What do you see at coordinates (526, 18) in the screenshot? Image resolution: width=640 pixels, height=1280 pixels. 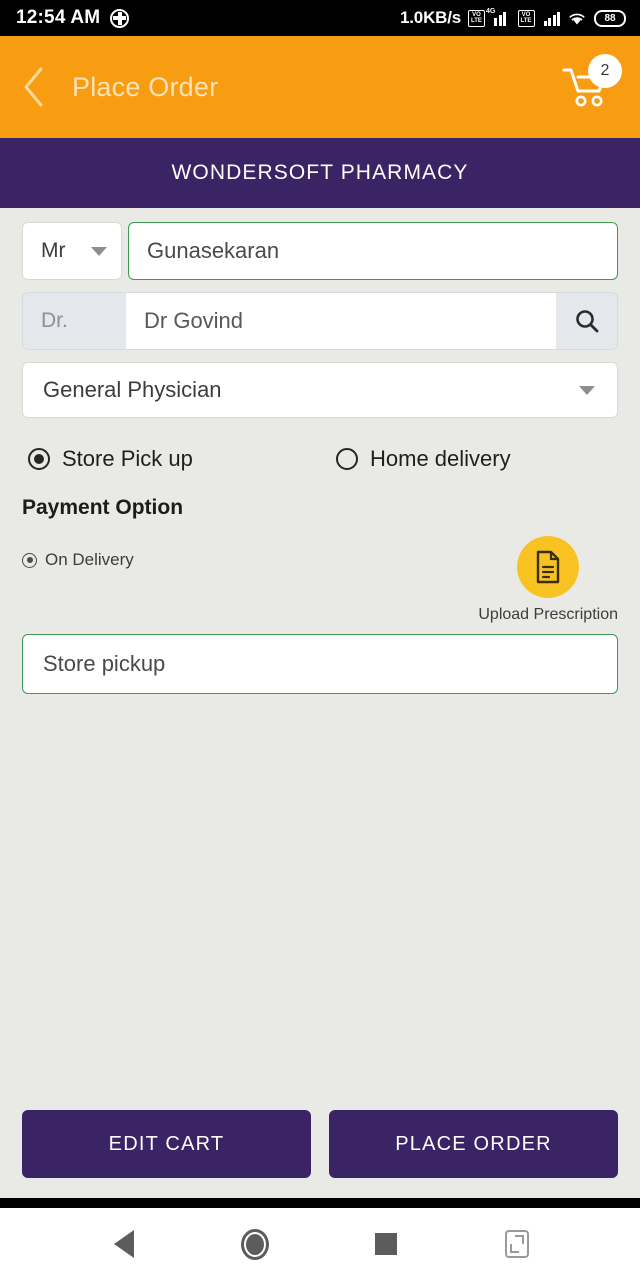 I see `volte-icon-2: VO LTE` at bounding box center [526, 18].